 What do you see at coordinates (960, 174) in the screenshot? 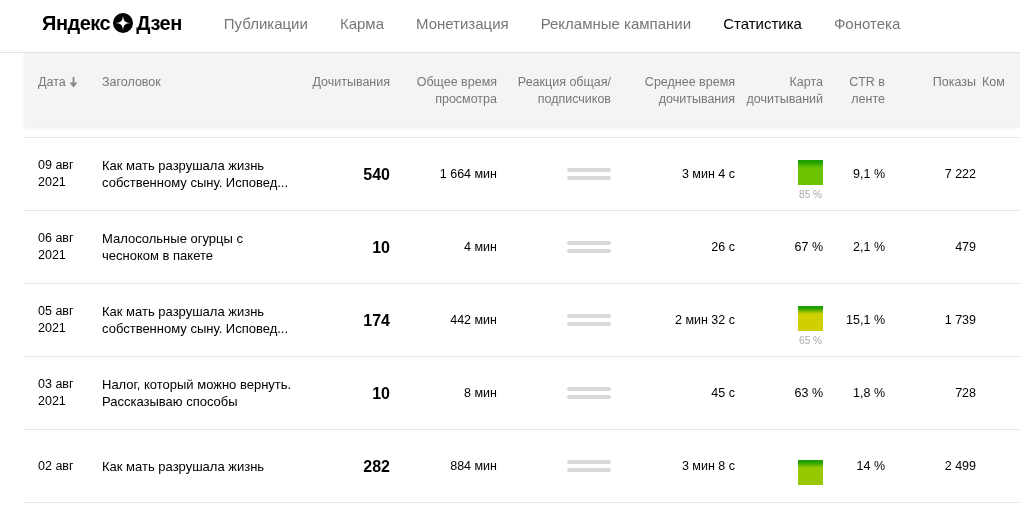
I see `table-cell: 7 222` at bounding box center [960, 174].